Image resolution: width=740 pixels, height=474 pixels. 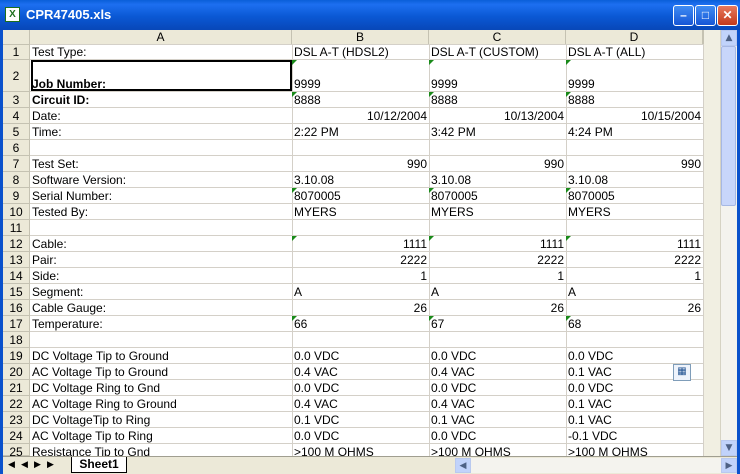 I want to click on cell-b12: 1111, so click(x=360, y=244).